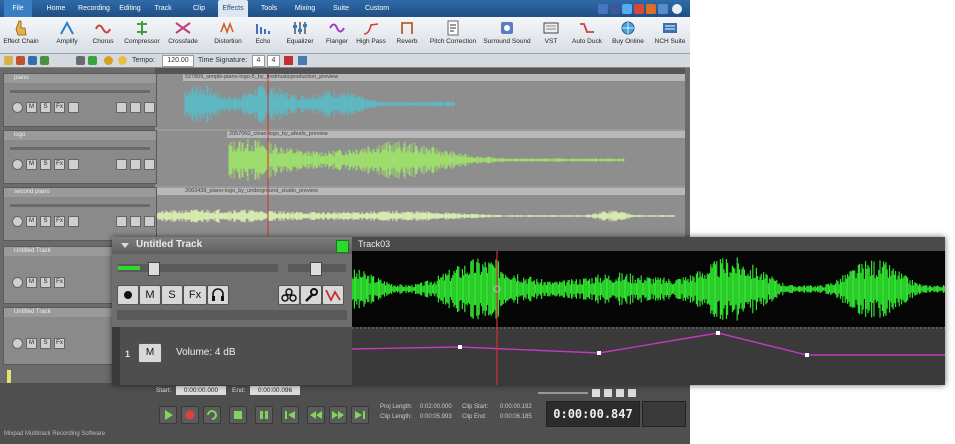  What do you see at coordinates (198, 269) in the screenshot?
I see `zoomed-volume-slider` at bounding box center [198, 269].